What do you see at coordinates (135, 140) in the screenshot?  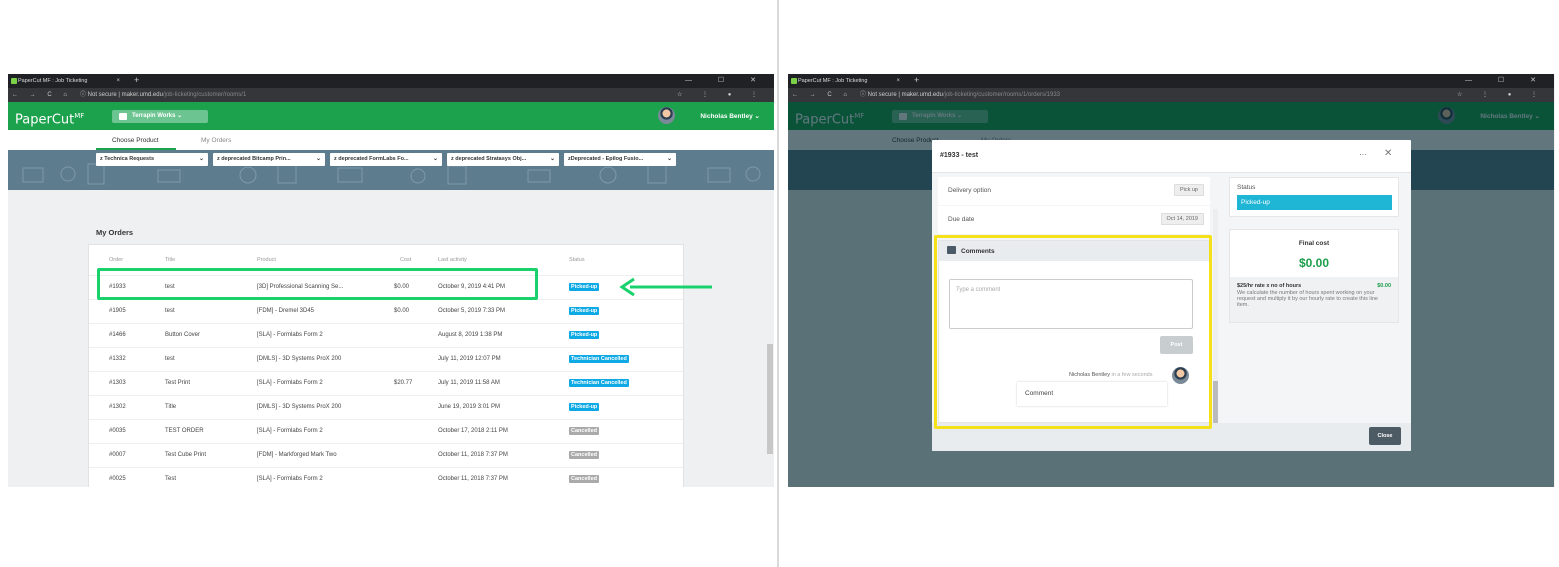 I see `tab-choose-product: Choose Product` at bounding box center [135, 140].